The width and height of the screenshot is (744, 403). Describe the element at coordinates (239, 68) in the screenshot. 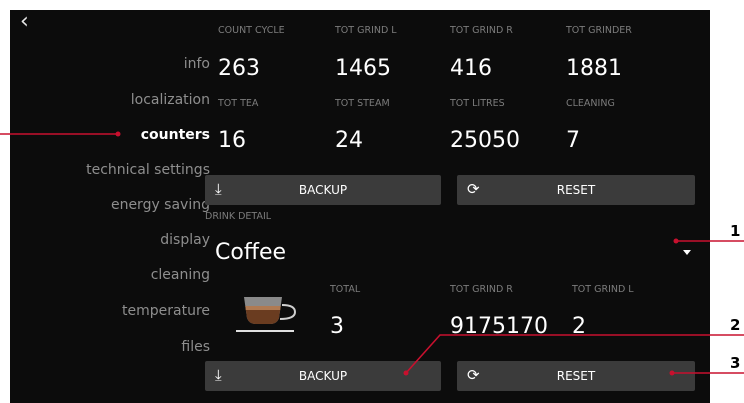

I see `counter-value: 263` at that location.